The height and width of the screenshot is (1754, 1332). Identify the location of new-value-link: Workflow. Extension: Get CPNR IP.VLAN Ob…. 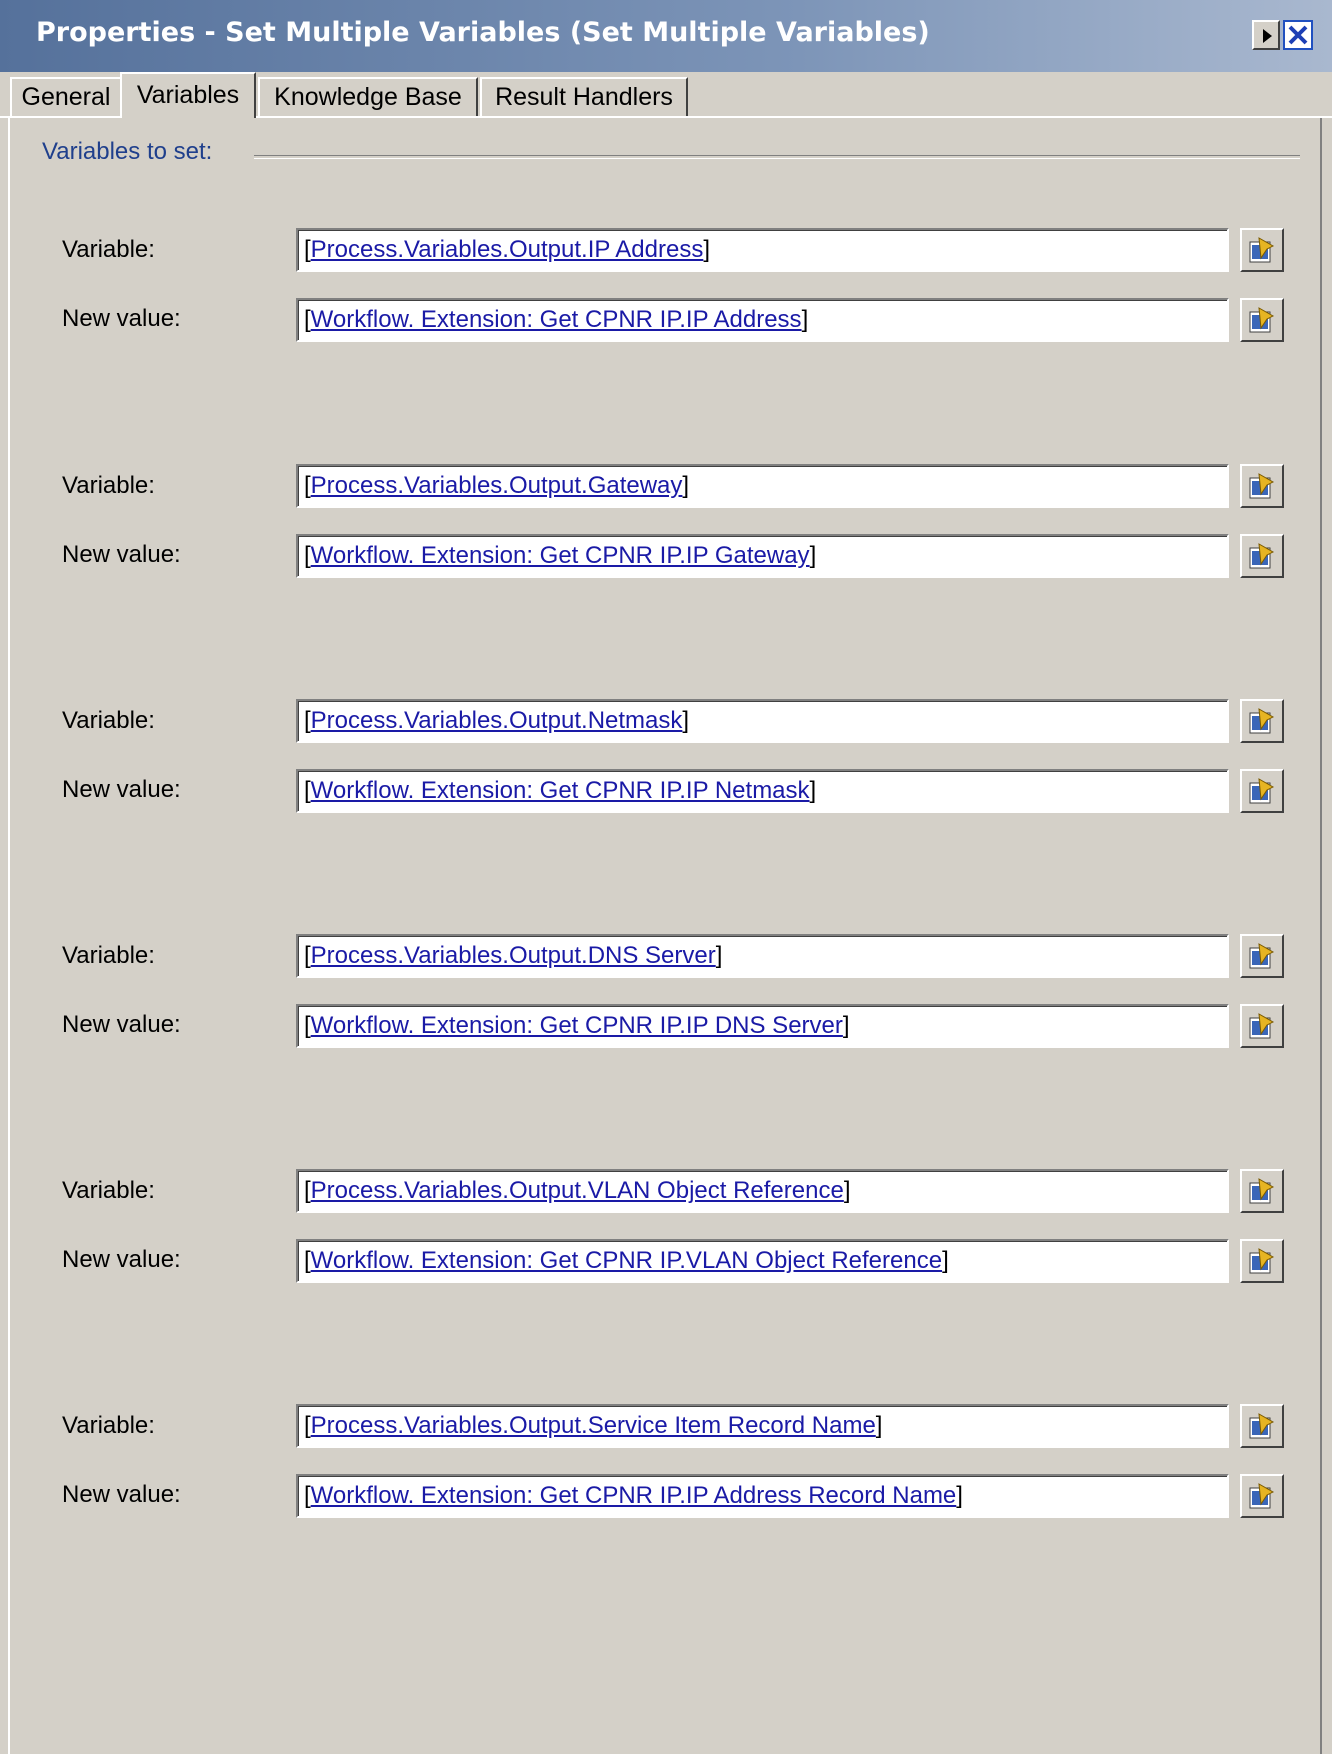
(626, 1260).